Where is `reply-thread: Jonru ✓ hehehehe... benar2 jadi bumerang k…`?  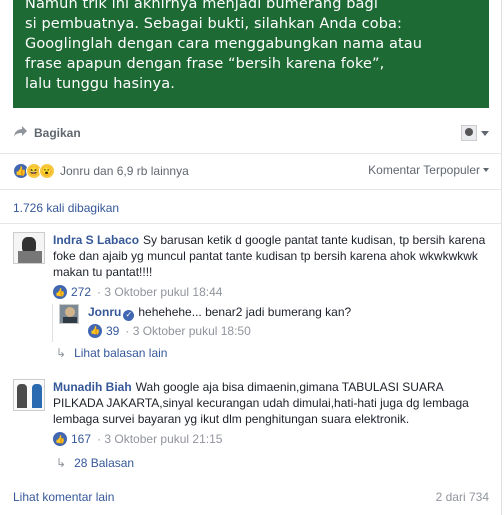
reply-thread: Jonru ✓ hehehehe... benar2 jadi bumerang k… is located at coordinates (270, 323).